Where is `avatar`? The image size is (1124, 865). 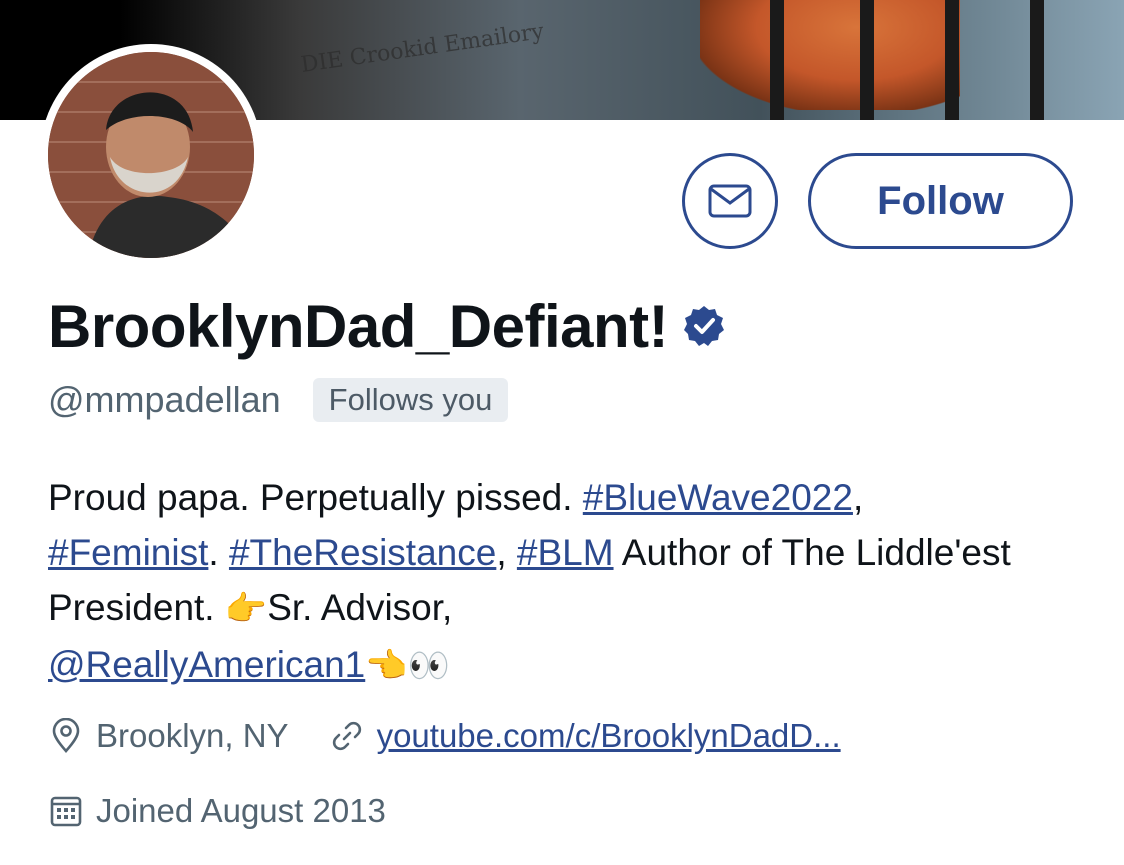 avatar is located at coordinates (151, 155).